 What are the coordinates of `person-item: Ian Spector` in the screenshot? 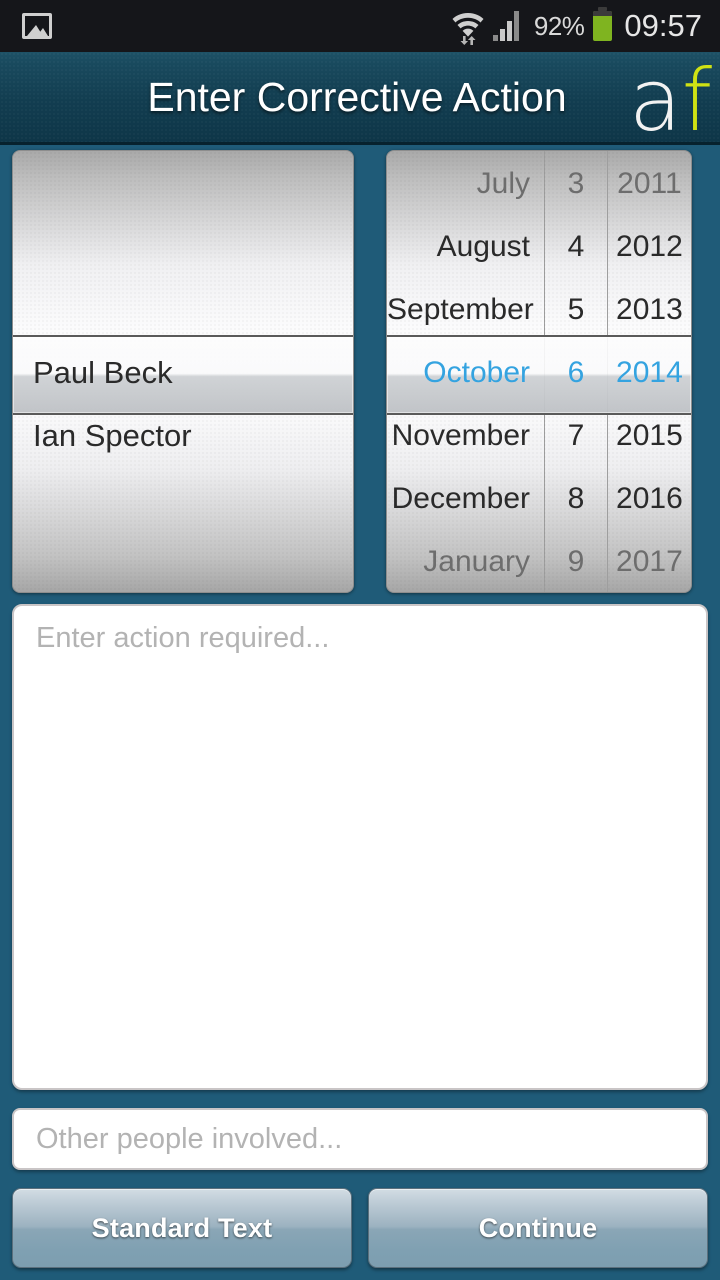 It's located at (183, 434).